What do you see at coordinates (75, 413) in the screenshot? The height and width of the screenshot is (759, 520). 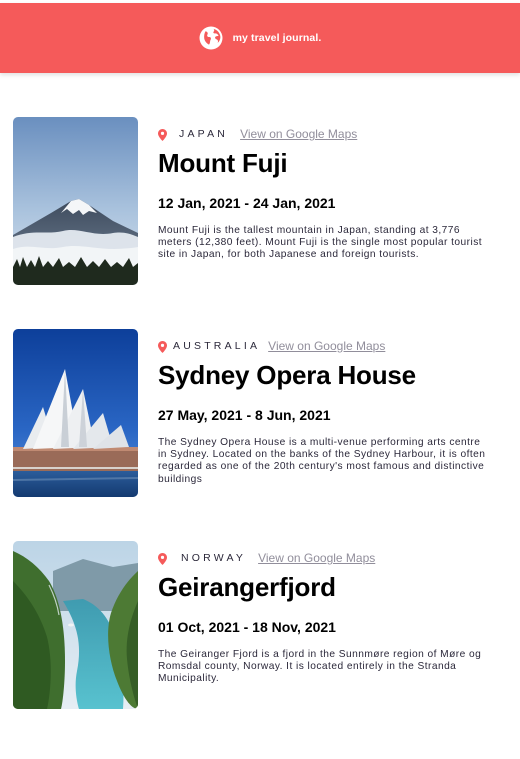 I see `entry-photo-sydney-opera-house` at bounding box center [75, 413].